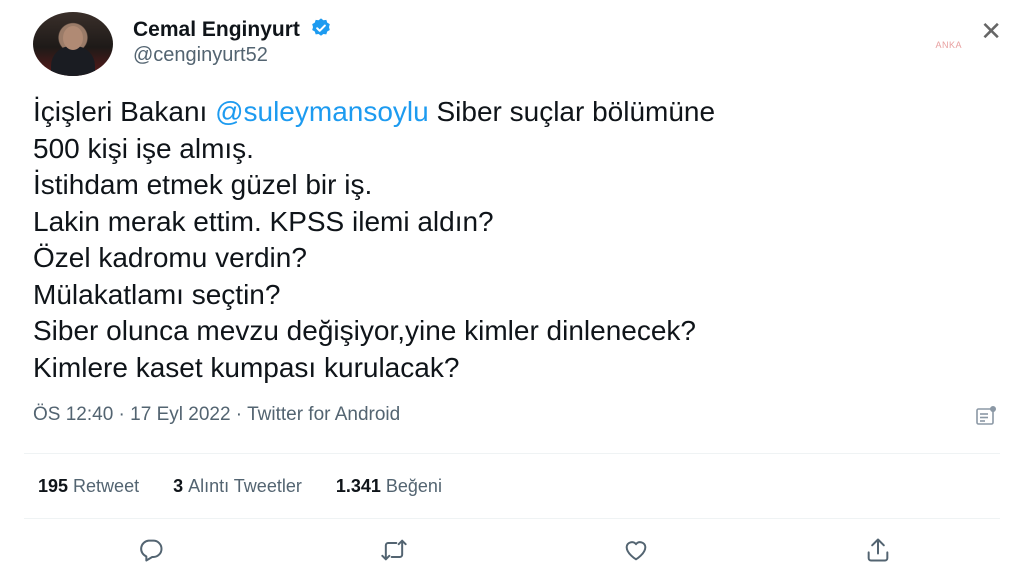 The height and width of the screenshot is (576, 1024). Describe the element at coordinates (216, 29) in the screenshot. I see `author-name-text: Cemal Enginyurt` at that location.